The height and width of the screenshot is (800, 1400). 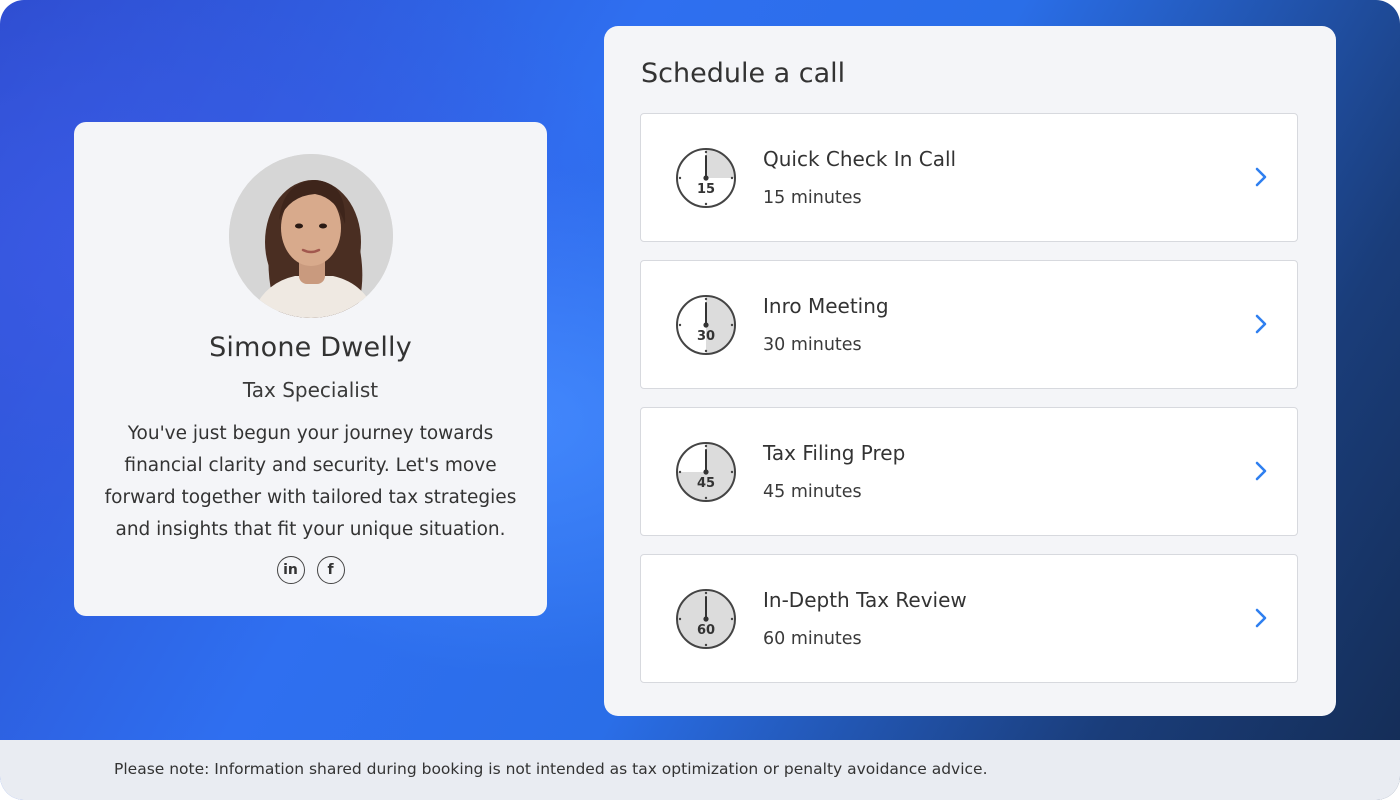 What do you see at coordinates (311, 236) in the screenshot?
I see `avatar` at bounding box center [311, 236].